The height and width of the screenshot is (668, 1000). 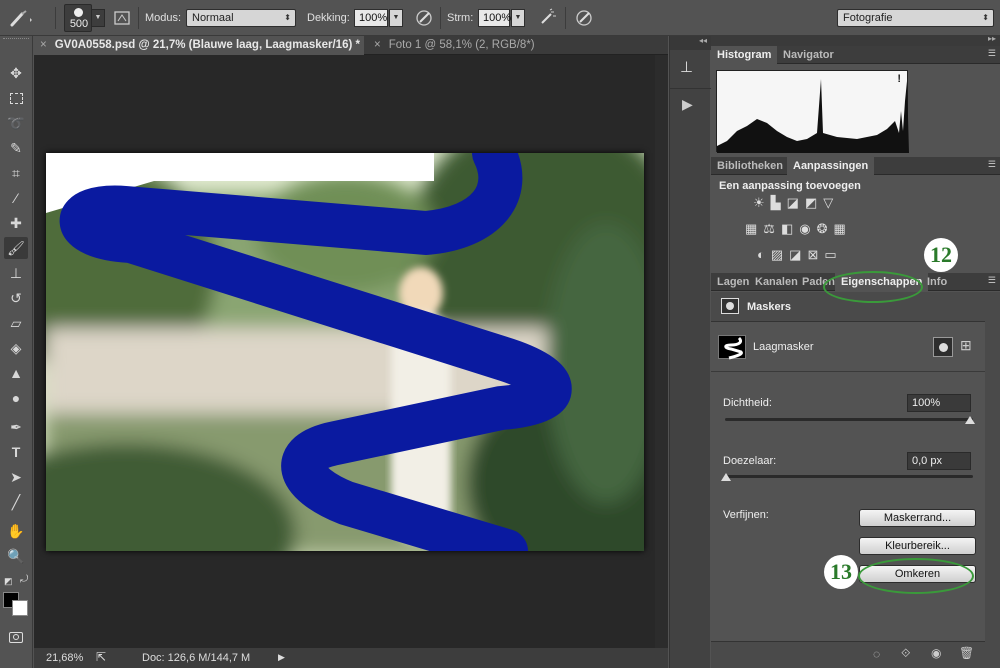 What do you see at coordinates (687, 104) in the screenshot?
I see `actions-play-icon: ▶` at bounding box center [687, 104].